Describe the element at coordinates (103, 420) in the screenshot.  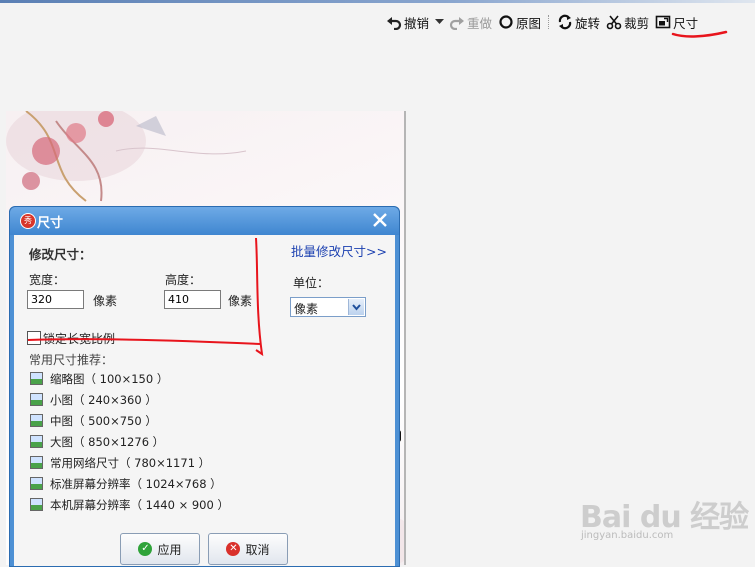
I see `preset-label: 中图（ 500×750 ）` at that location.